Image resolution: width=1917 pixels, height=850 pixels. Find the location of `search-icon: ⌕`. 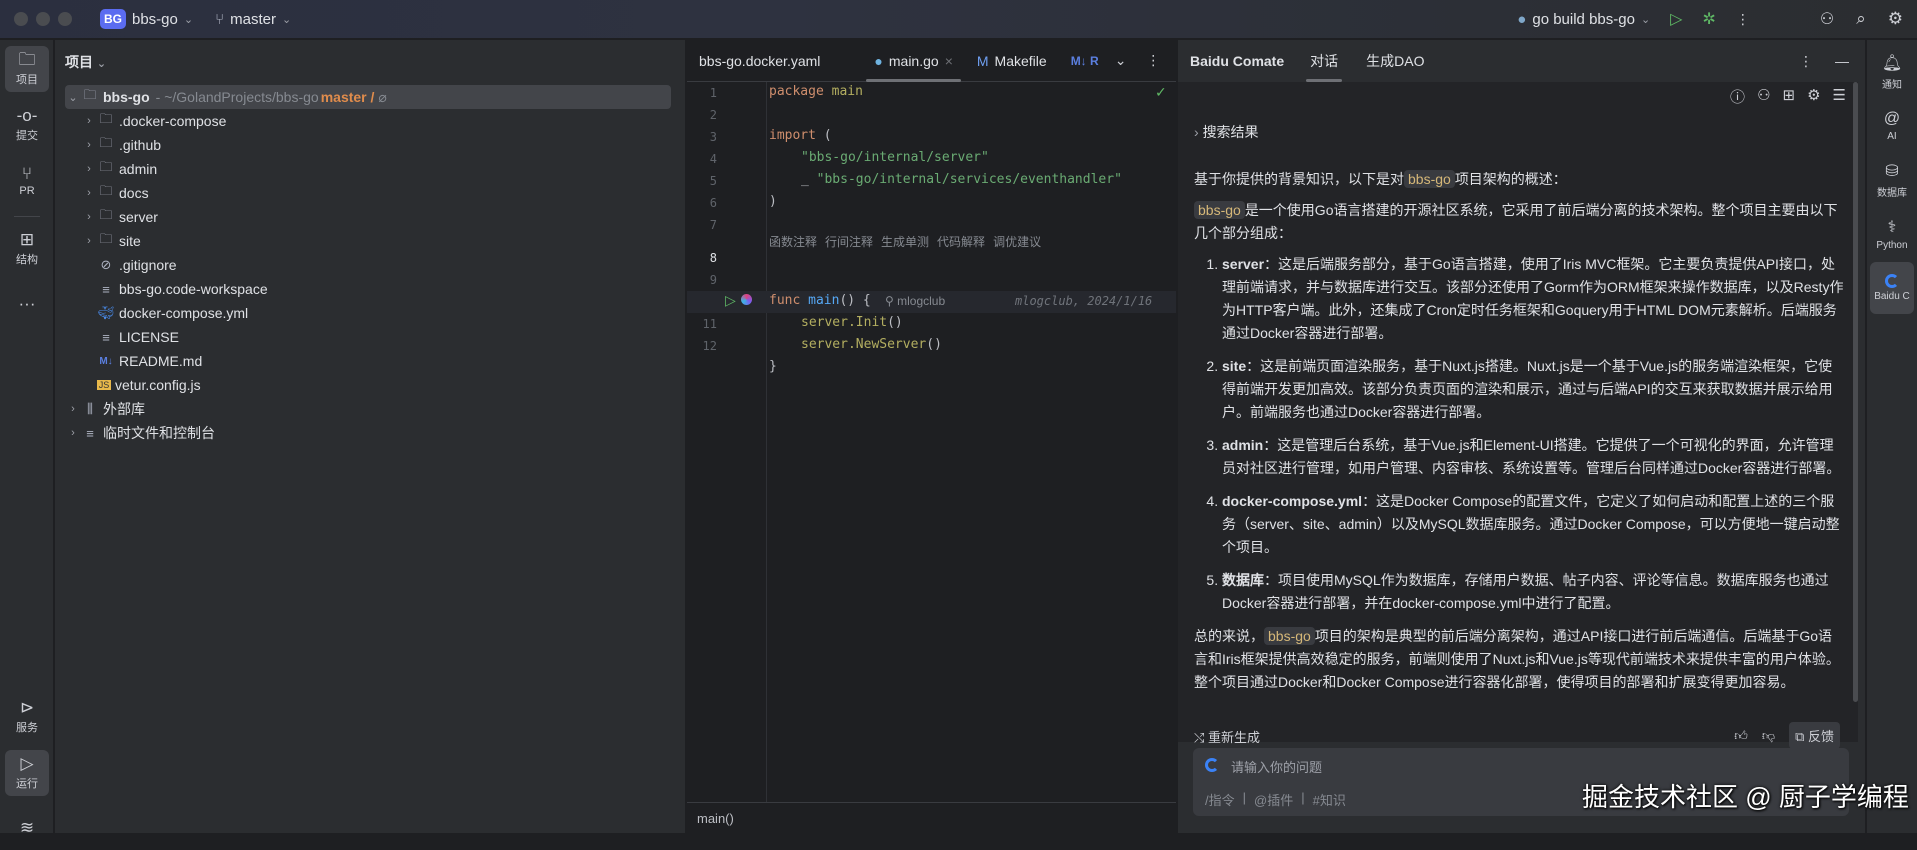

search-icon: ⌕ is located at coordinates (1861, 19).